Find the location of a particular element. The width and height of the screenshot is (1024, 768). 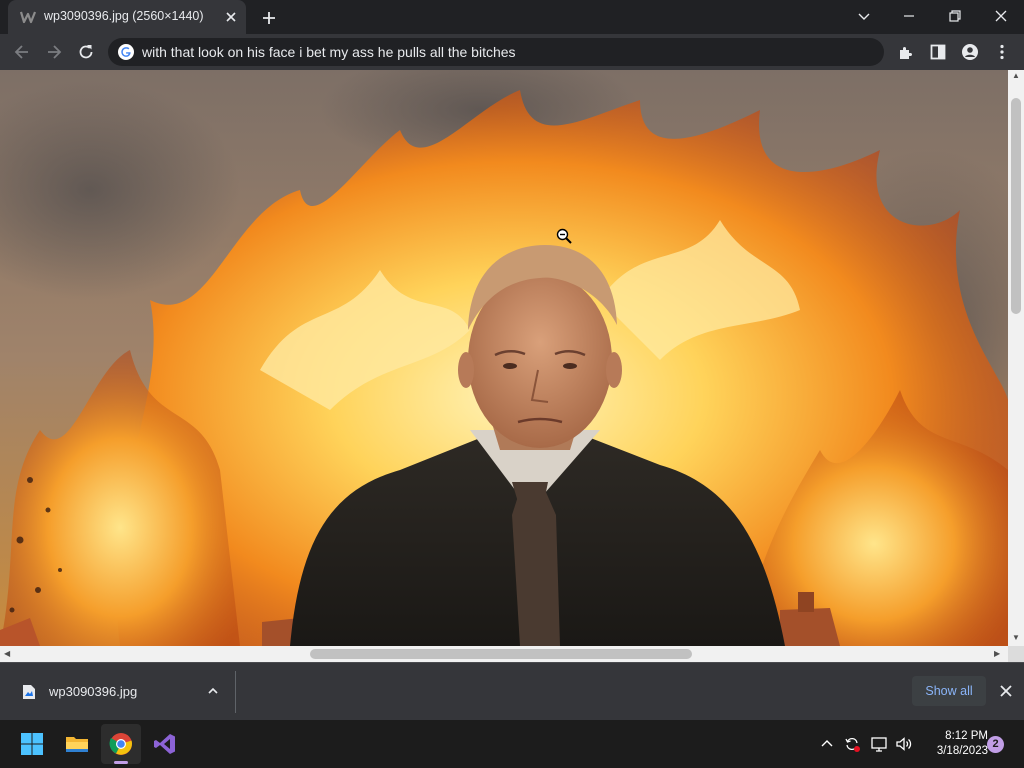

running-indicator is located at coordinates (121, 762).